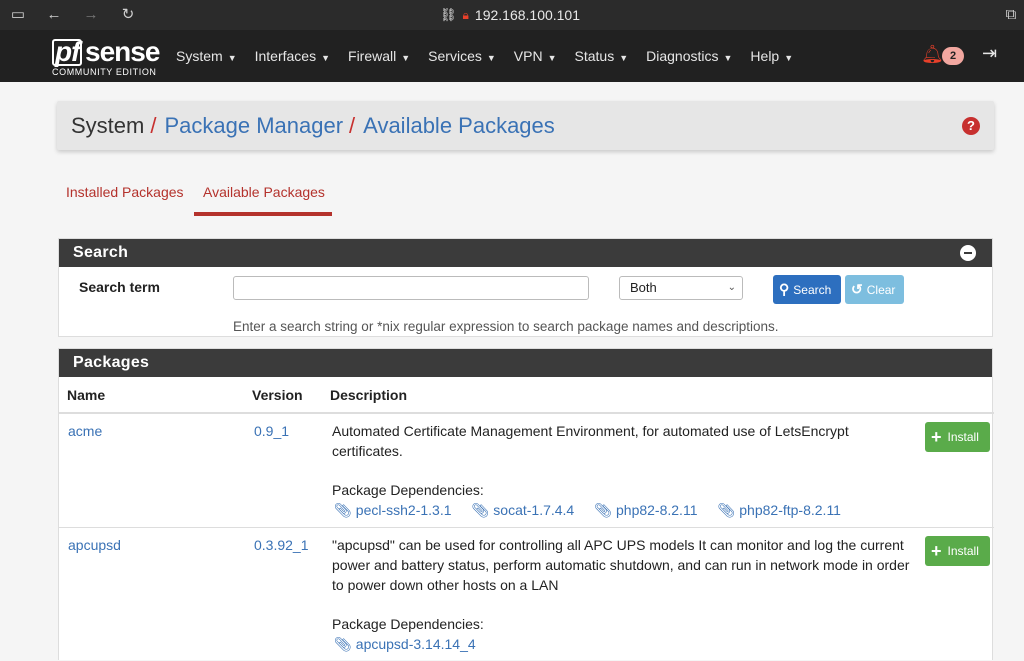 This screenshot has width=1024, height=661. What do you see at coordinates (968, 253) in the screenshot?
I see `collapse-icon` at bounding box center [968, 253].